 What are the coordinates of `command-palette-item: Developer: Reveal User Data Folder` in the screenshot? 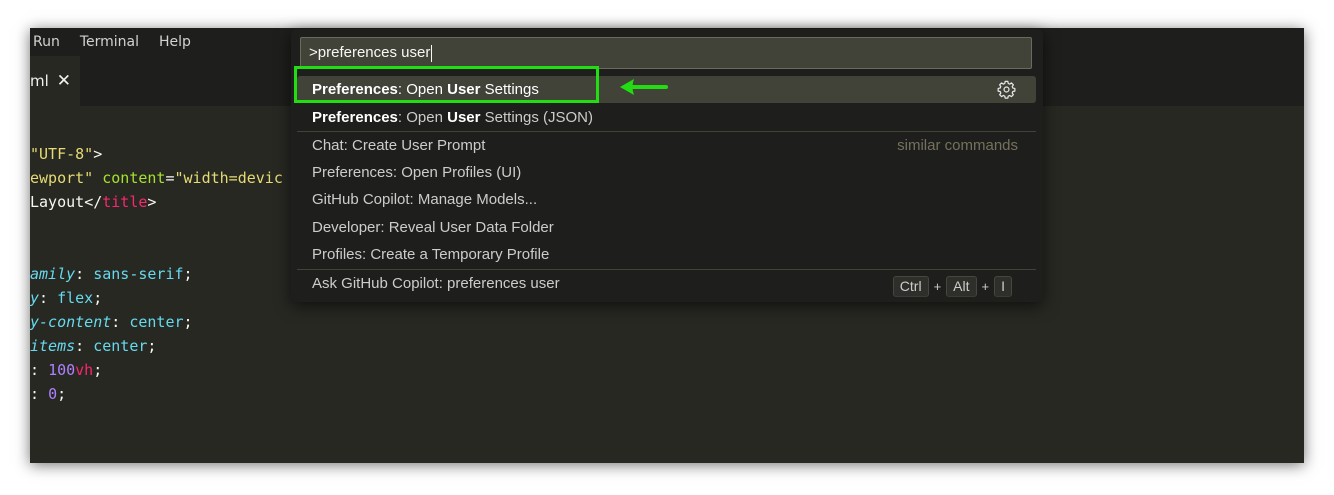 It's located at (666, 227).